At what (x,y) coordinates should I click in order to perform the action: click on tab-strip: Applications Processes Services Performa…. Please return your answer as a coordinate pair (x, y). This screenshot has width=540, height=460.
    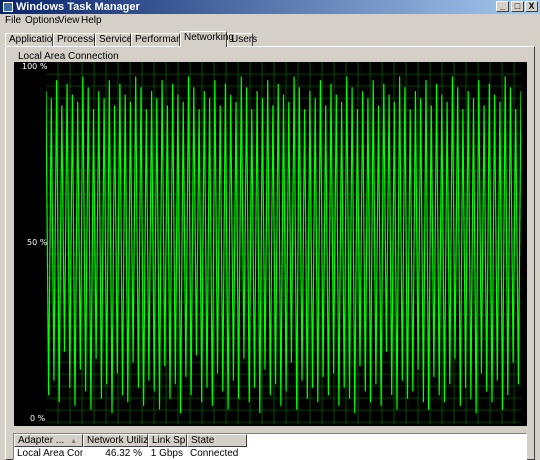
    Looking at the image, I should click on (270, 39).